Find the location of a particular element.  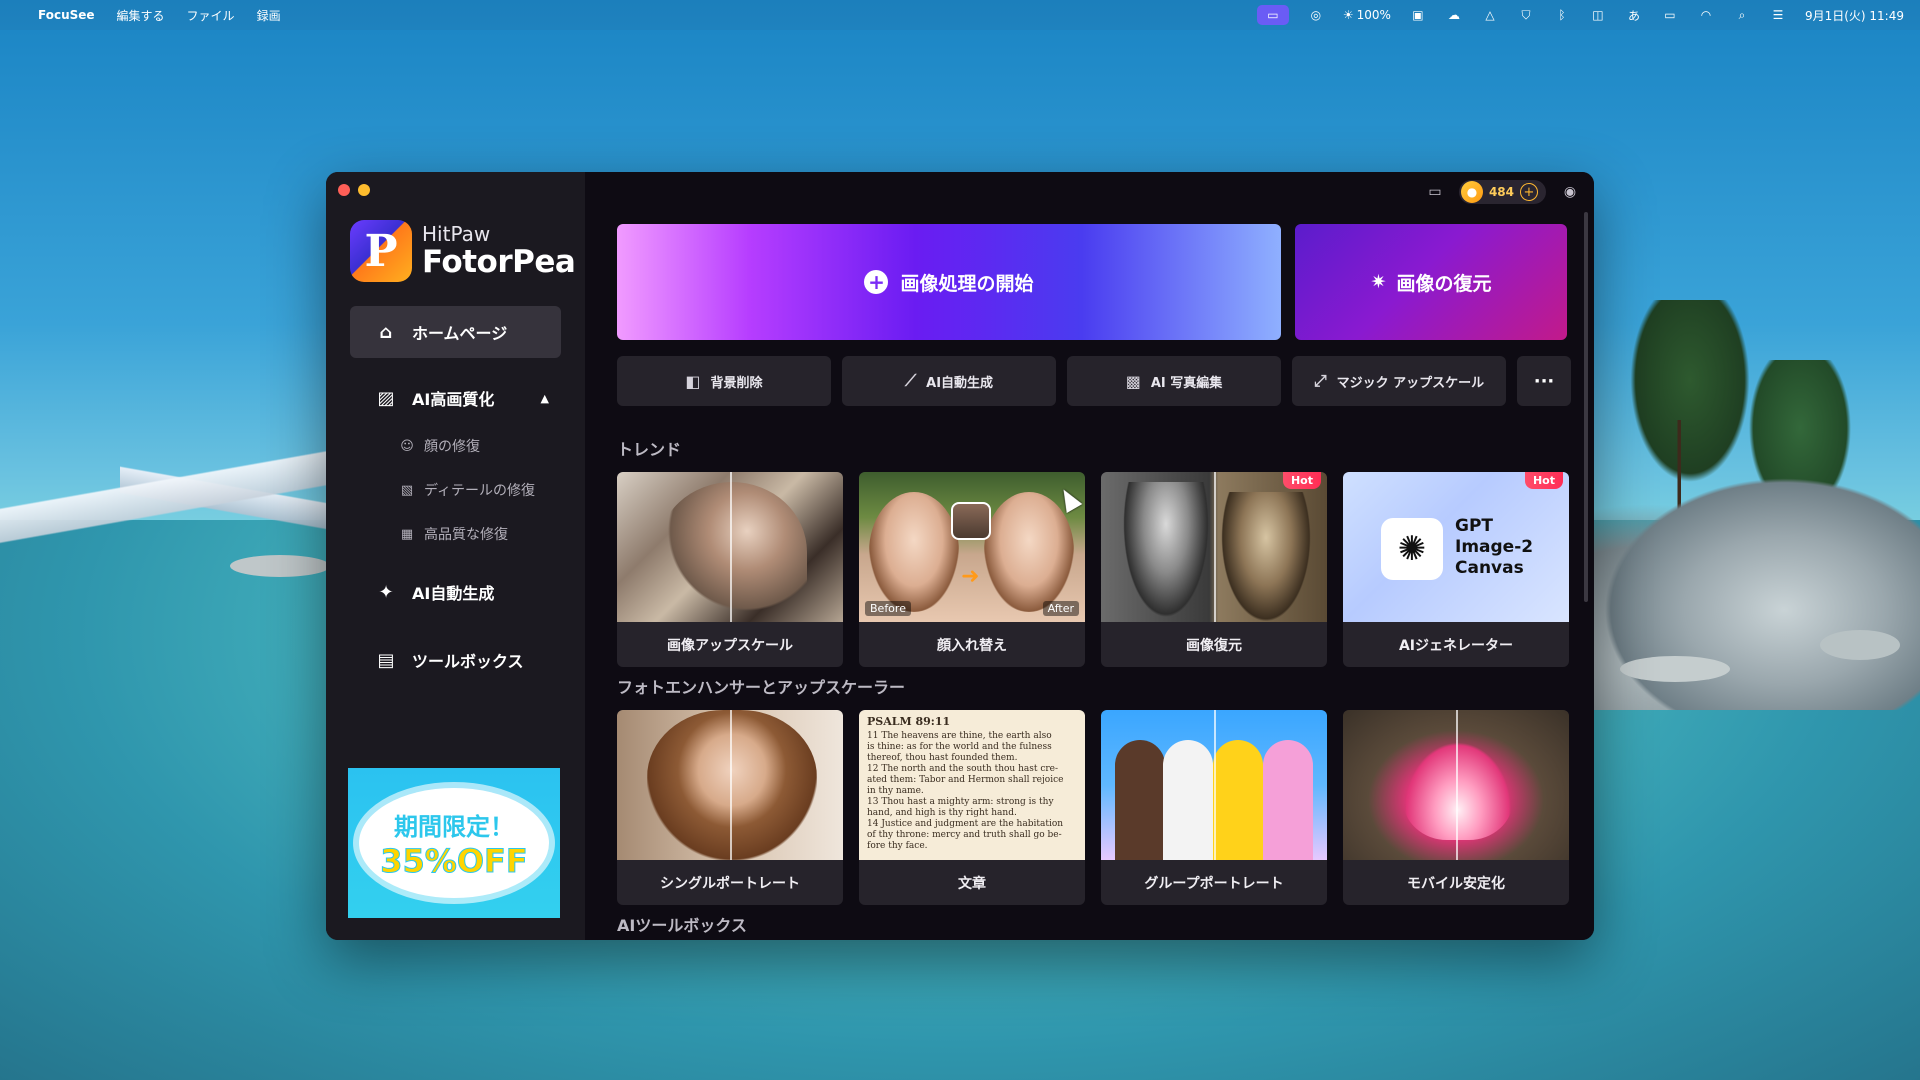

sidebar-item-toolbox: ▤ ツールボックス is located at coordinates (455, 660).